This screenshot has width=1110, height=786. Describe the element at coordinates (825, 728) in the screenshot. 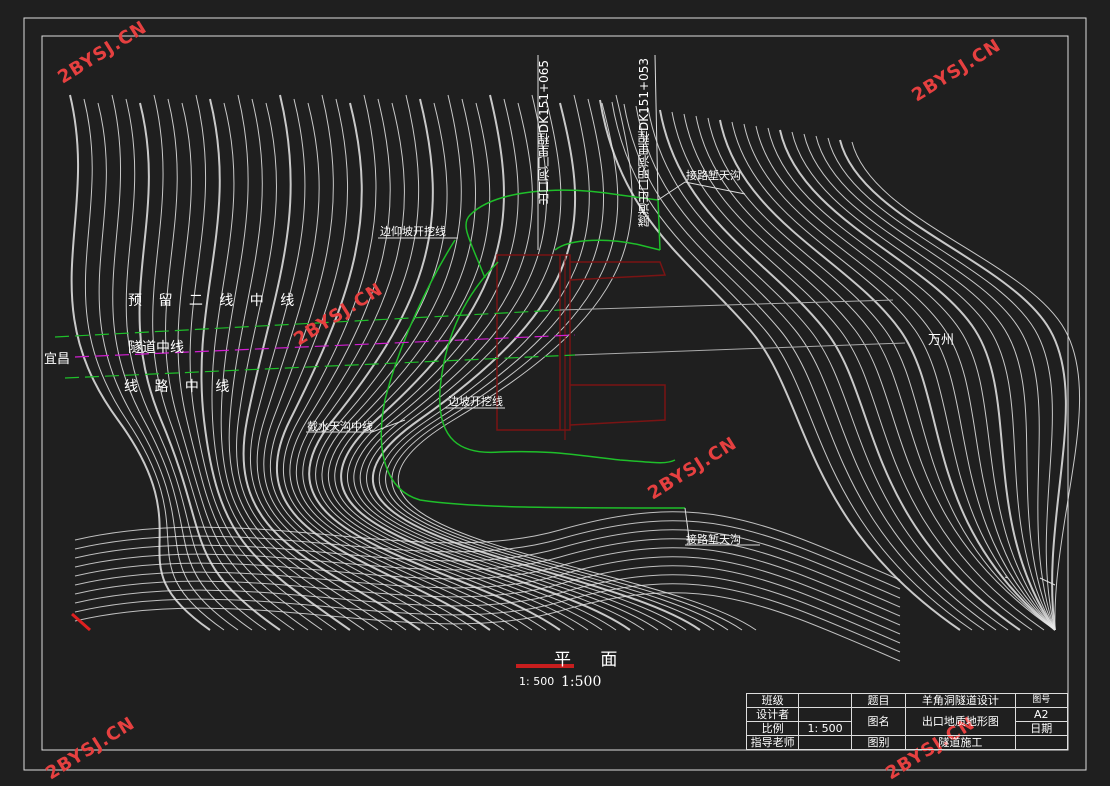

I see `scale-value: 1: 500` at that location.